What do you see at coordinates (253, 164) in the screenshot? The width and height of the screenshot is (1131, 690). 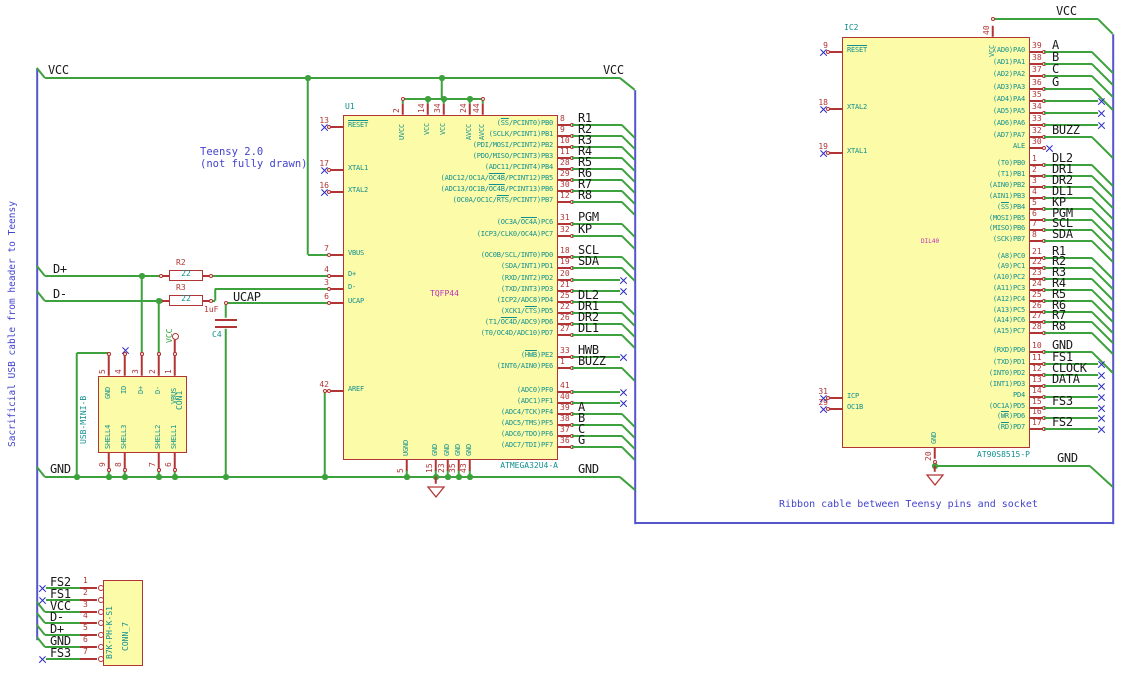 I see `note-teensy-line2: (not fully drawn)` at bounding box center [253, 164].